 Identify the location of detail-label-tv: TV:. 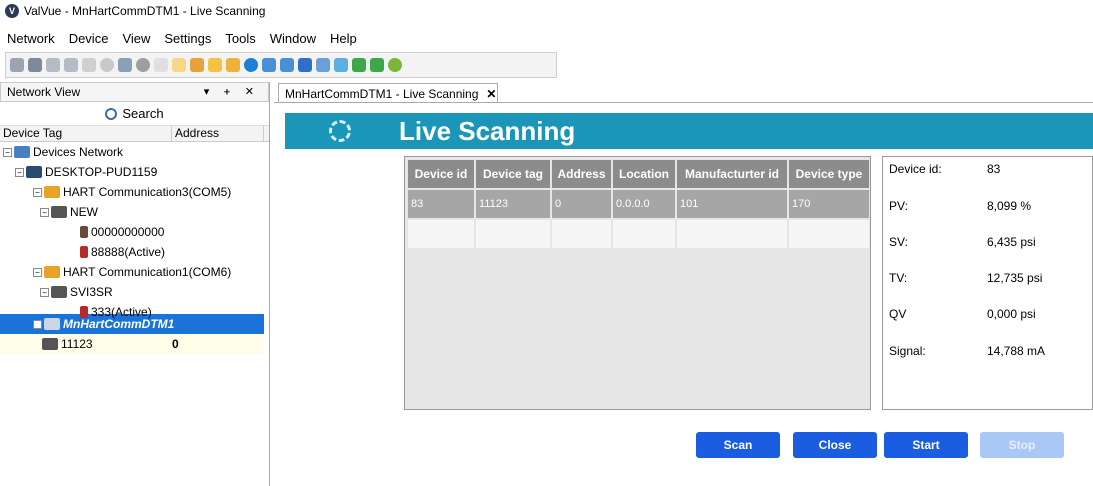
(898, 278).